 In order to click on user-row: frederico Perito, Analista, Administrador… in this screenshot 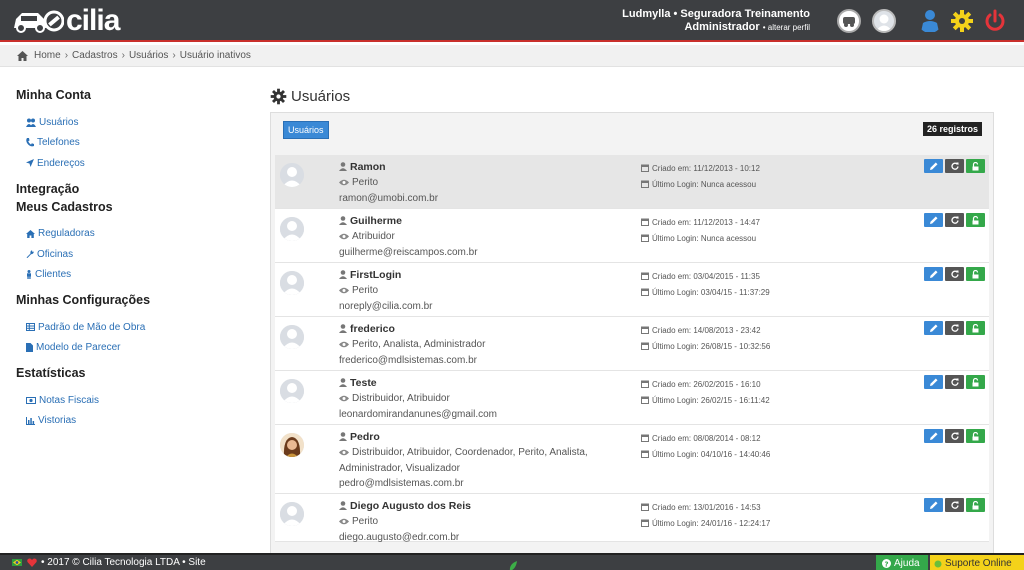, I will do `click(632, 344)`.